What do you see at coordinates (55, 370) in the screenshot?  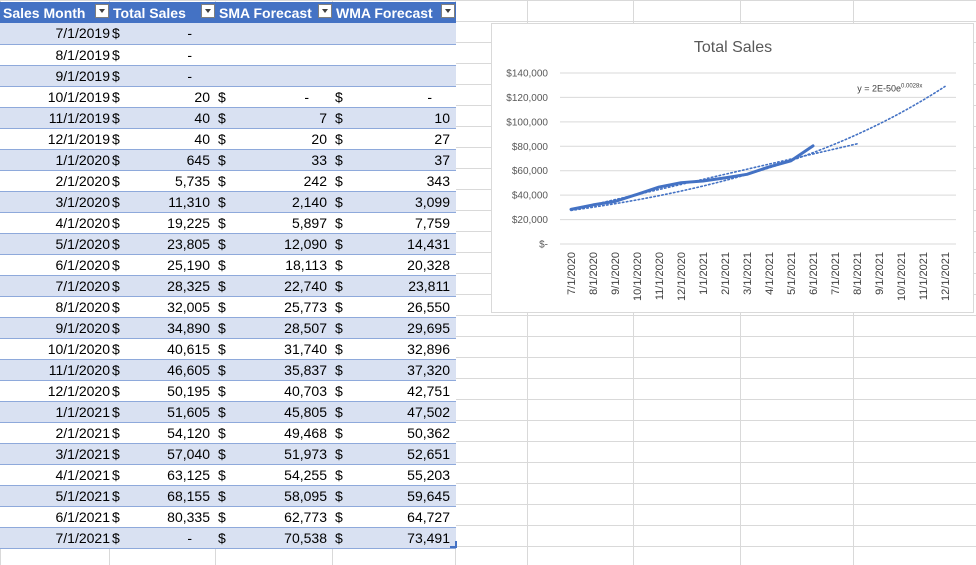 I see `cell-sales-month: 11/1/2020` at bounding box center [55, 370].